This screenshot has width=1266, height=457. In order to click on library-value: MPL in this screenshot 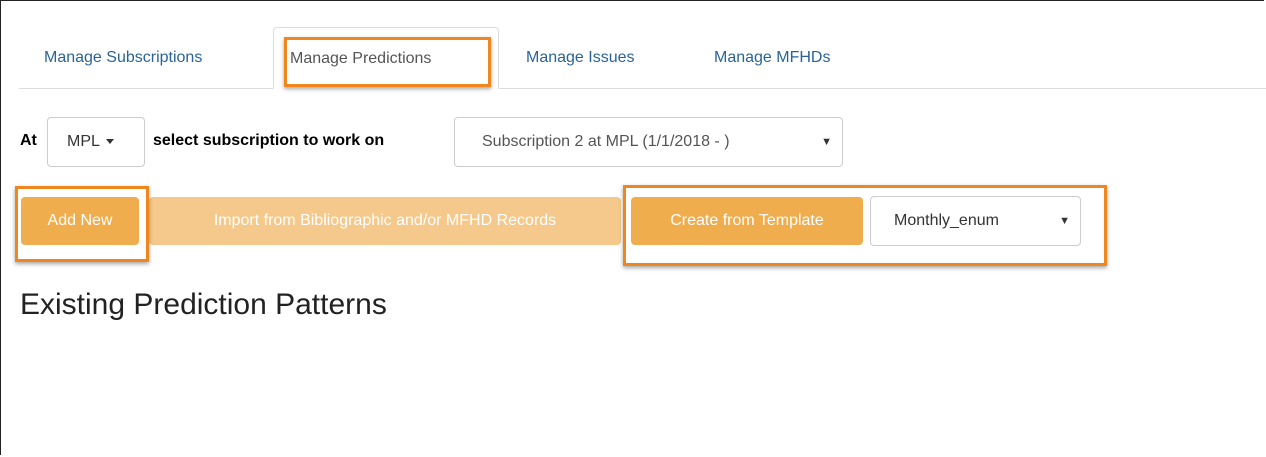, I will do `click(83, 141)`.